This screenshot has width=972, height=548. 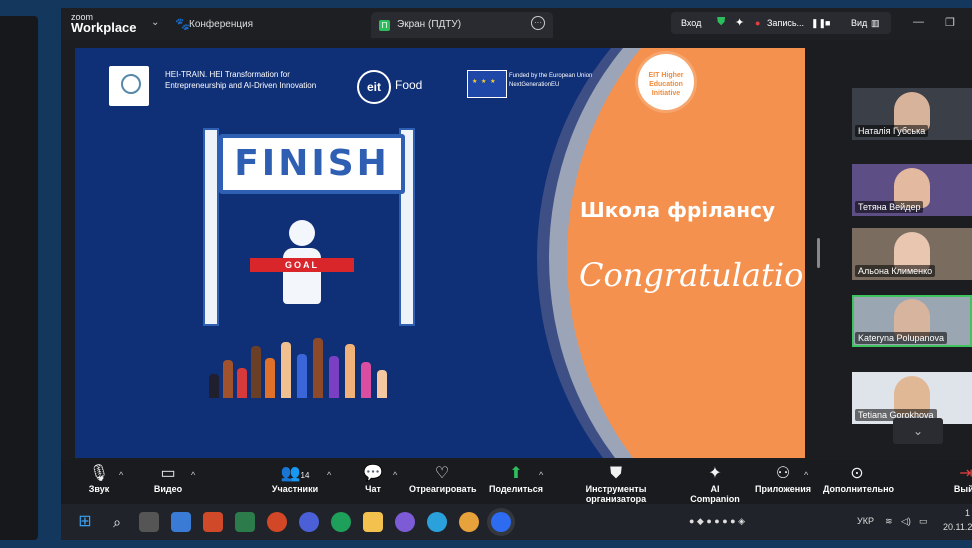 I want to click on conference-label: Конференция, so click(x=221, y=24).